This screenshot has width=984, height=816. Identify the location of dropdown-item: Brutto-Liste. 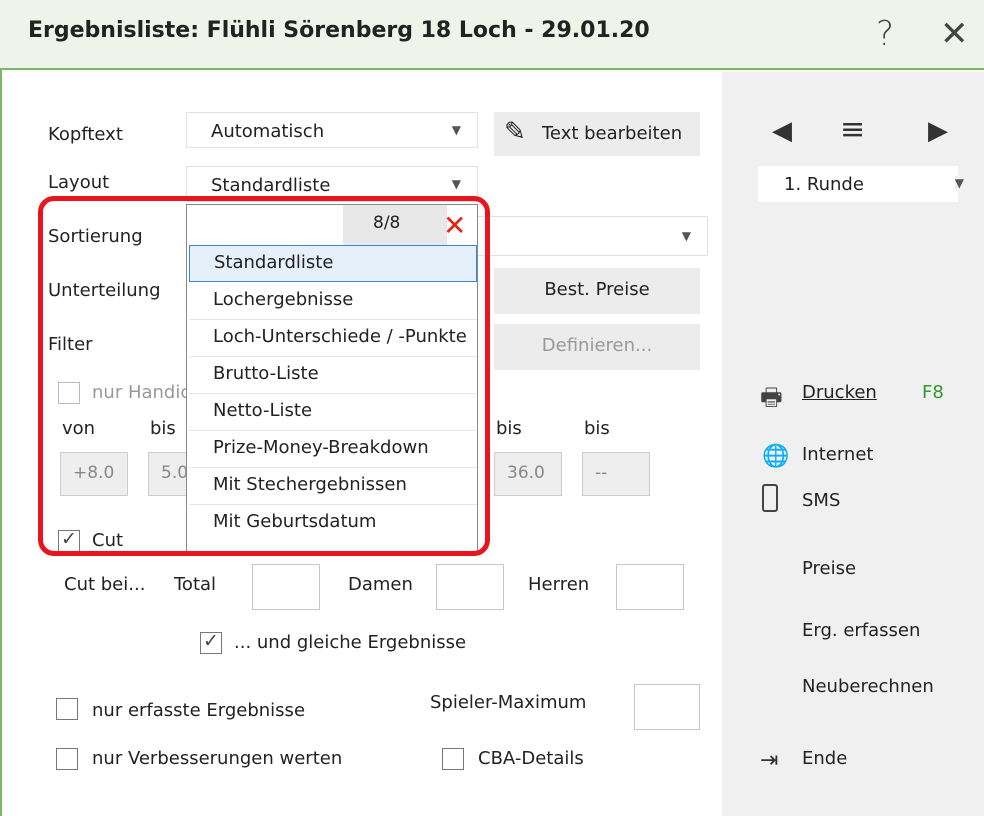
(333, 375).